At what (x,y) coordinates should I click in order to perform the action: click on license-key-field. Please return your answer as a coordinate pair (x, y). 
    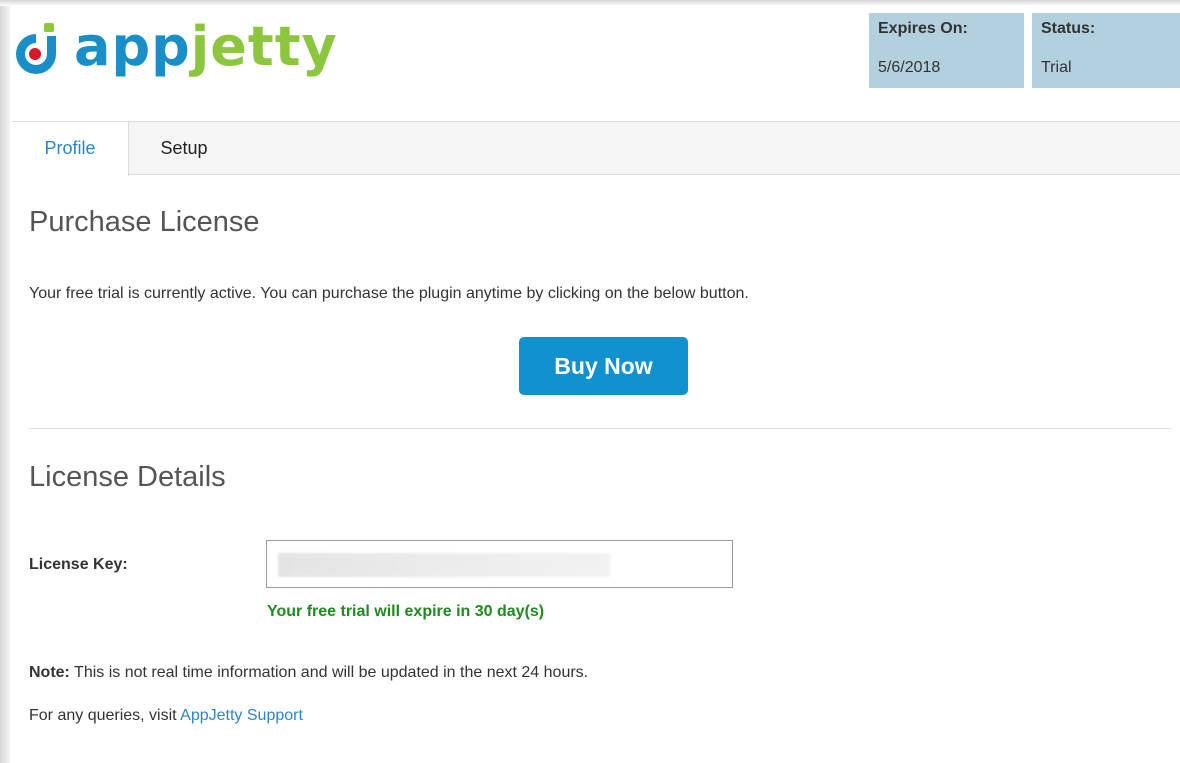
    Looking at the image, I should click on (499, 564).